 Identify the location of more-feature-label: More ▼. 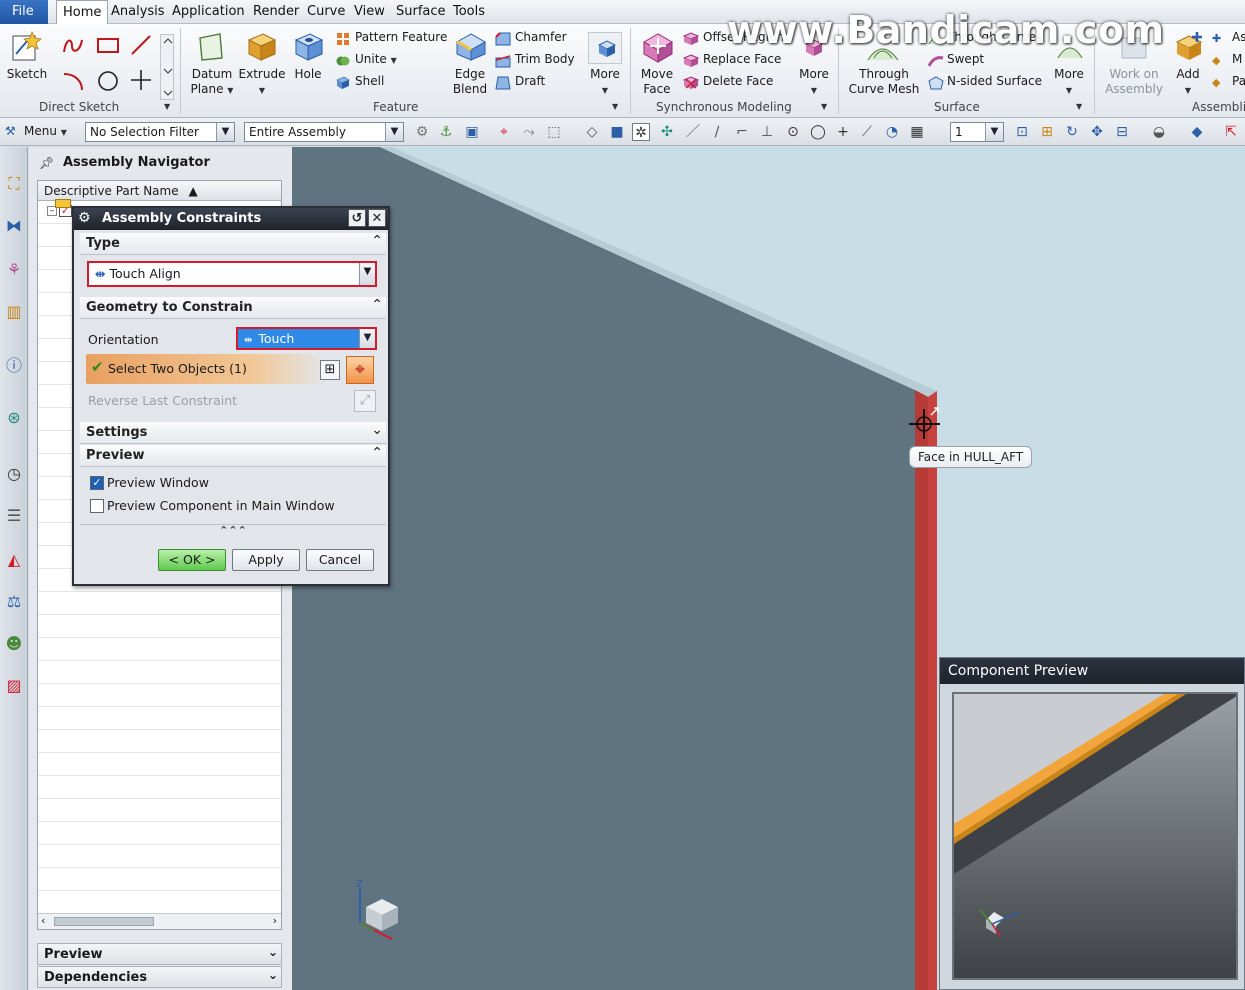
(605, 82).